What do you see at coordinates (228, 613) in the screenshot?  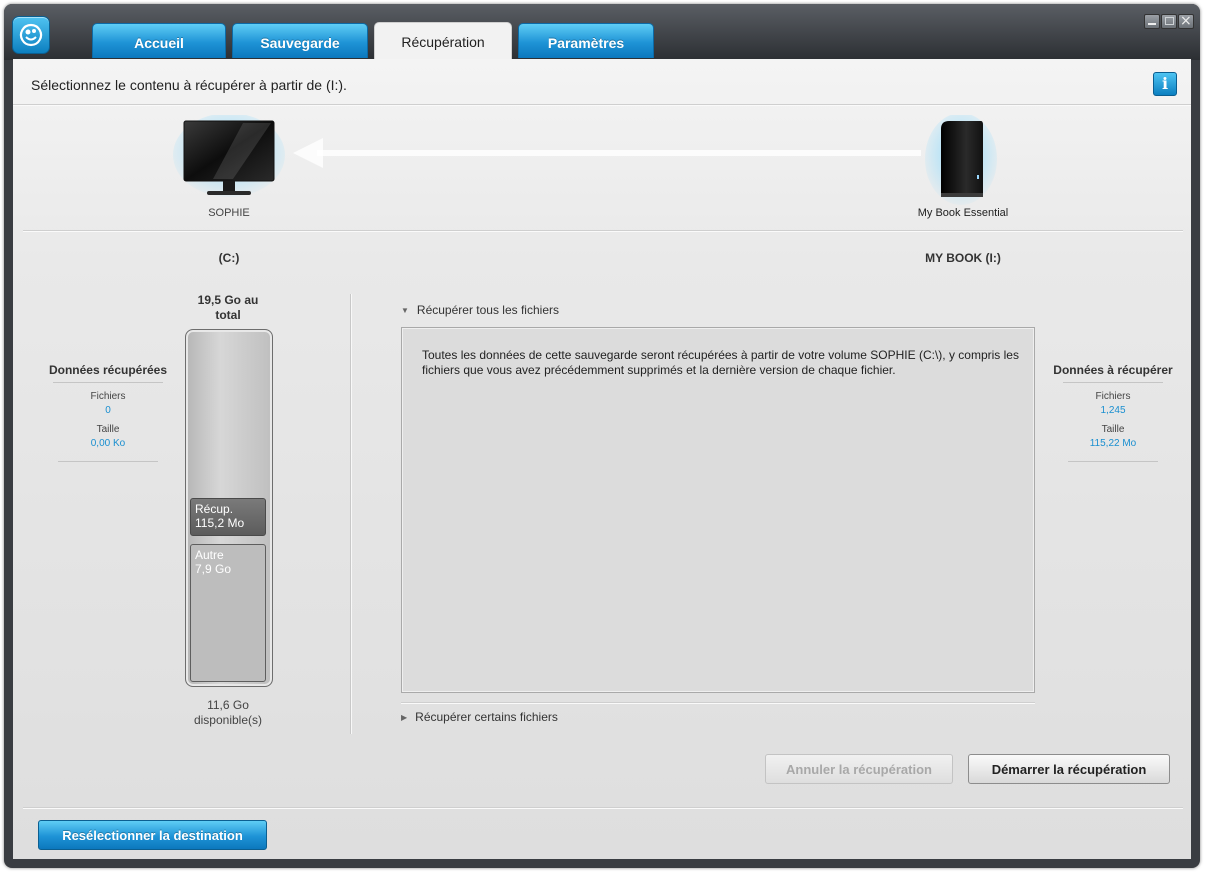 I see `other-segment: Autre 7,9 Go` at bounding box center [228, 613].